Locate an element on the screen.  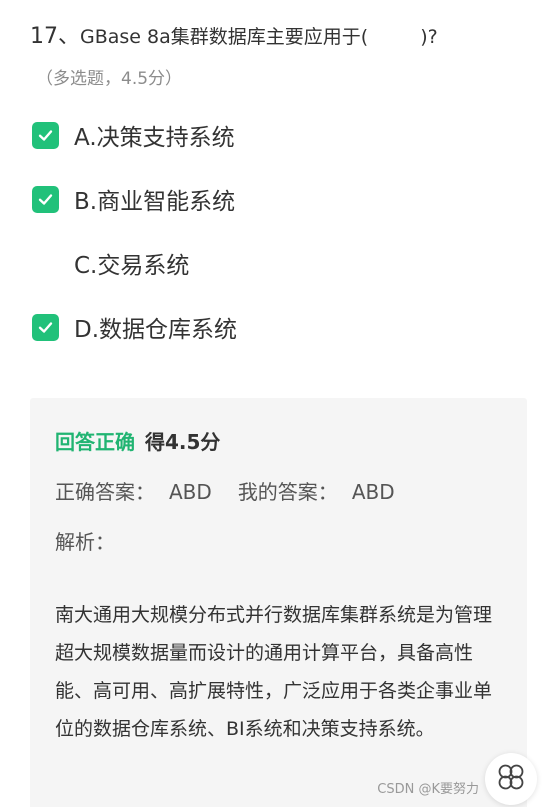
clover-icon is located at coordinates (511, 779).